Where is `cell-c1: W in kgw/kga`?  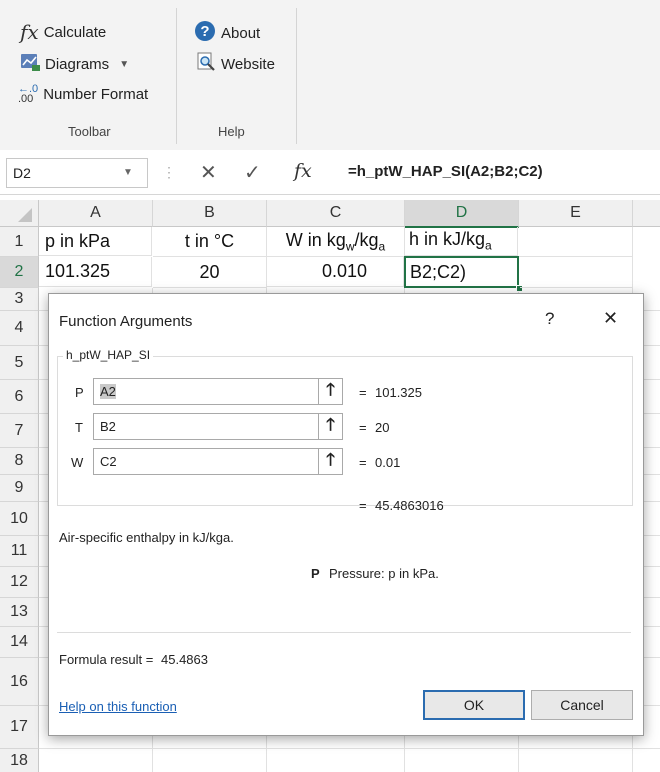 cell-c1: W in kgw/kga is located at coordinates (336, 242).